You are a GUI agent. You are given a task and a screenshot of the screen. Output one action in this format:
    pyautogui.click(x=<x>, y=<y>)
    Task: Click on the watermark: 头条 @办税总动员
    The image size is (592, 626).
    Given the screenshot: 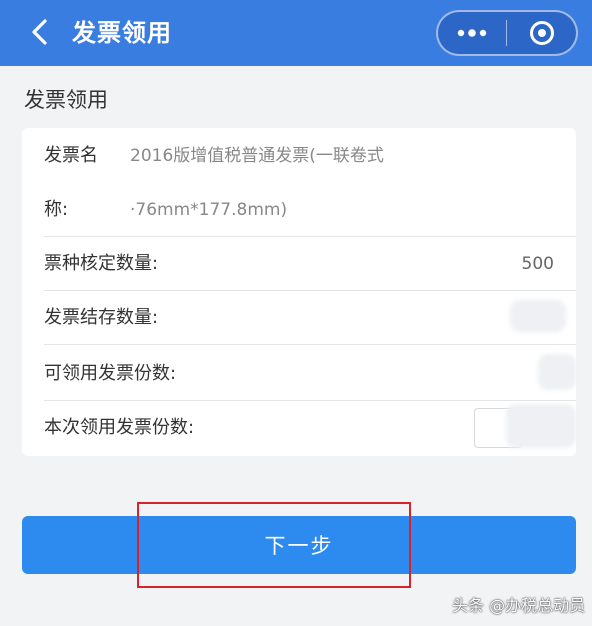 What is the action you would take?
    pyautogui.click(x=519, y=605)
    